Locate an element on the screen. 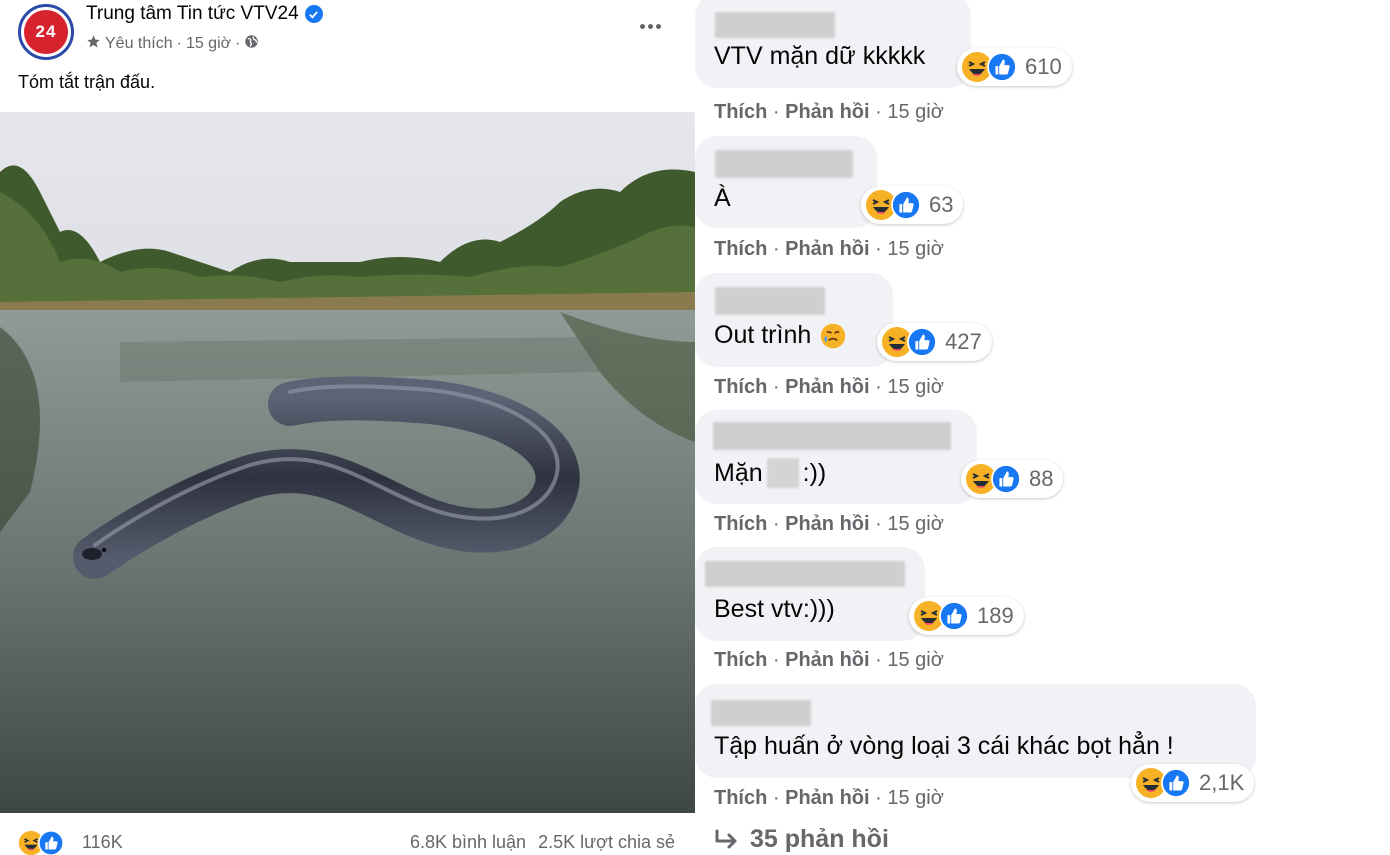 This screenshot has width=1390, height=855. comment-text-row: Out trình is located at coordinates (780, 335).